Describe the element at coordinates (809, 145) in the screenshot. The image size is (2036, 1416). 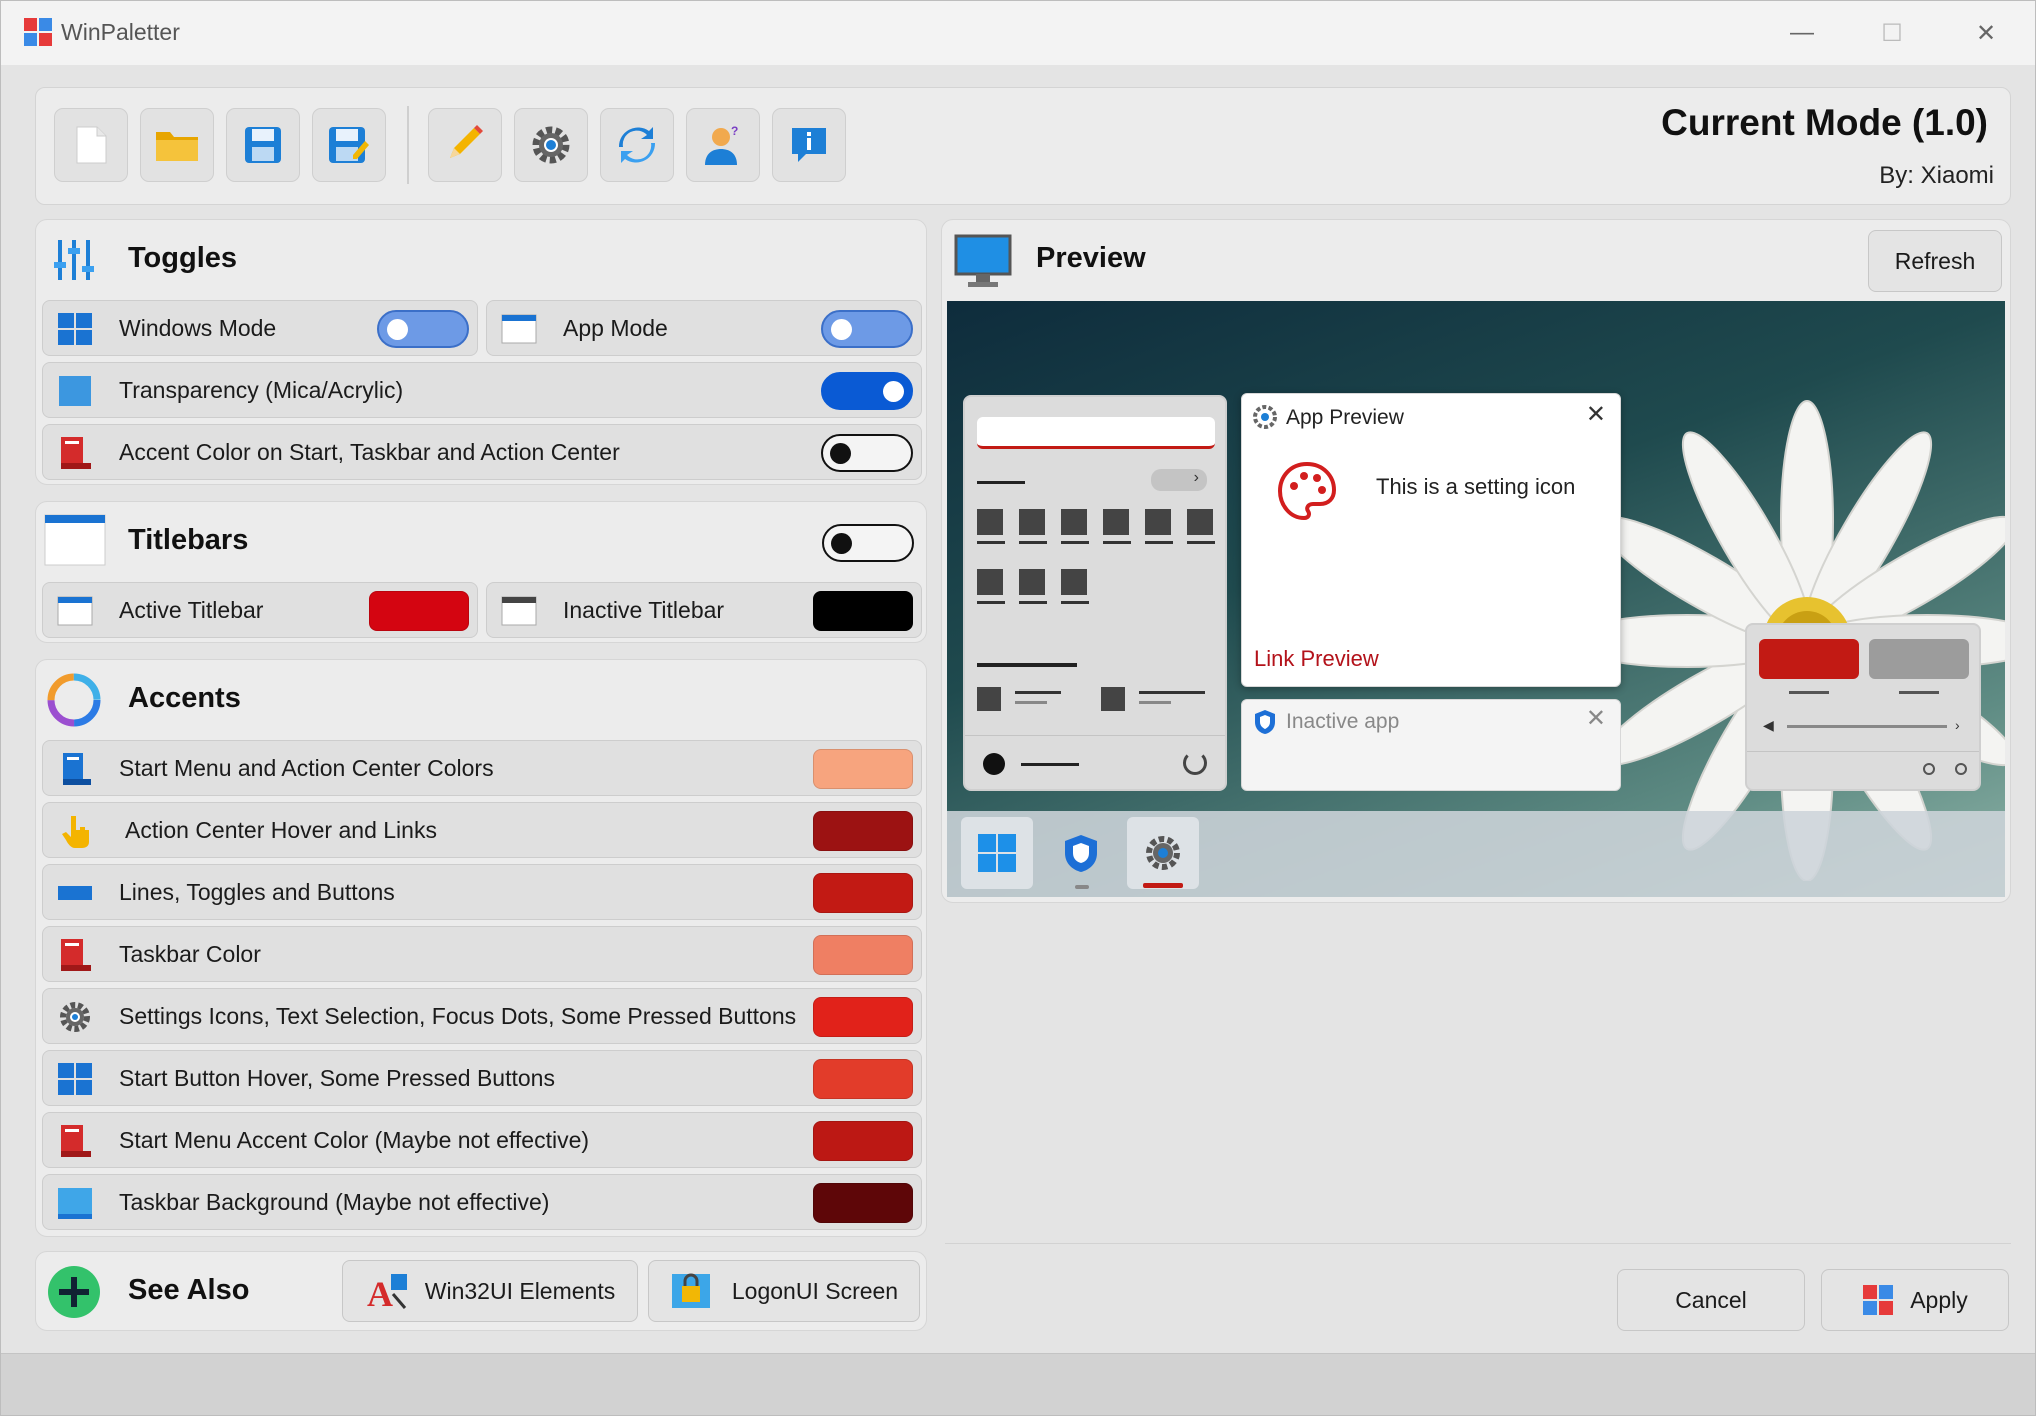
I see `info-button` at that location.